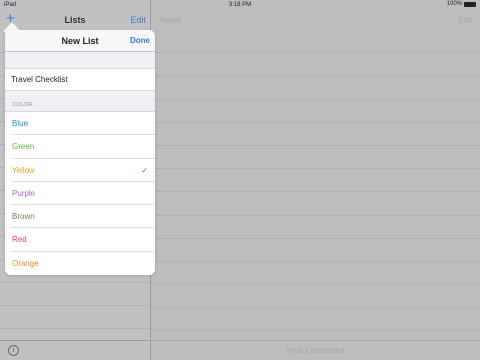 The height and width of the screenshot is (360, 480). What do you see at coordinates (20, 123) in the screenshot?
I see `color-option-label: Blue` at bounding box center [20, 123].